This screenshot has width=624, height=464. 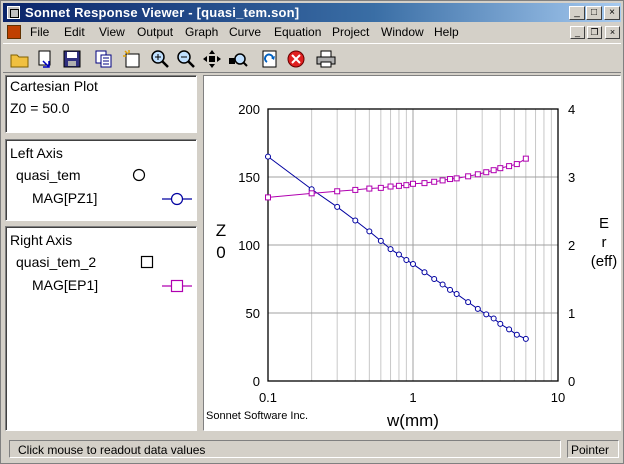 What do you see at coordinates (238, 59) in the screenshot?
I see `zoom-fit-icon` at bounding box center [238, 59].